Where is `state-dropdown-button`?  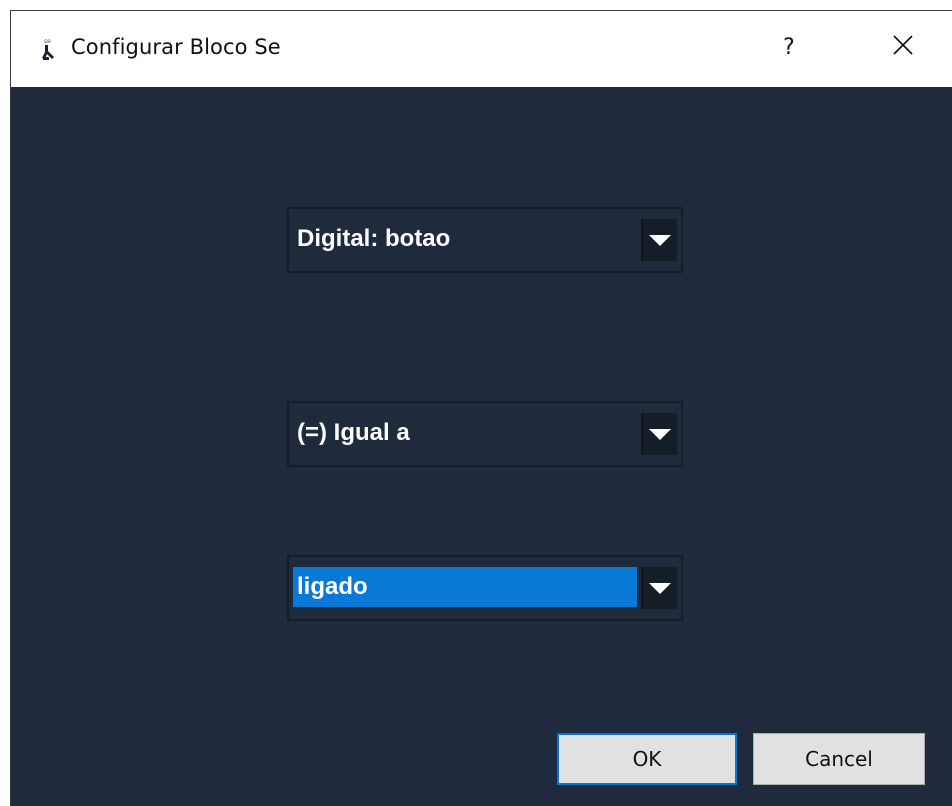 state-dropdown-button is located at coordinates (659, 588).